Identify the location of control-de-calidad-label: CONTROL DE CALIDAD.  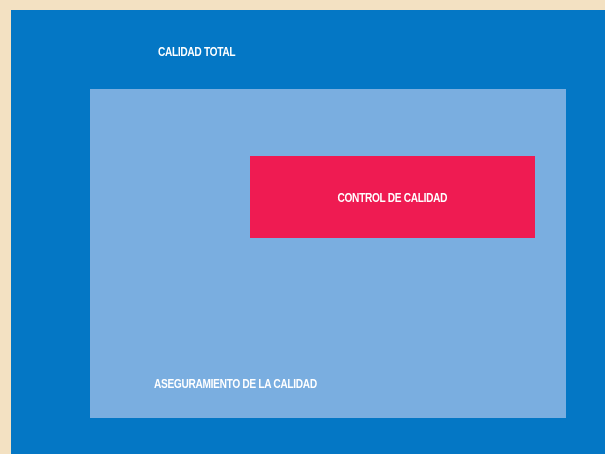
(392, 197).